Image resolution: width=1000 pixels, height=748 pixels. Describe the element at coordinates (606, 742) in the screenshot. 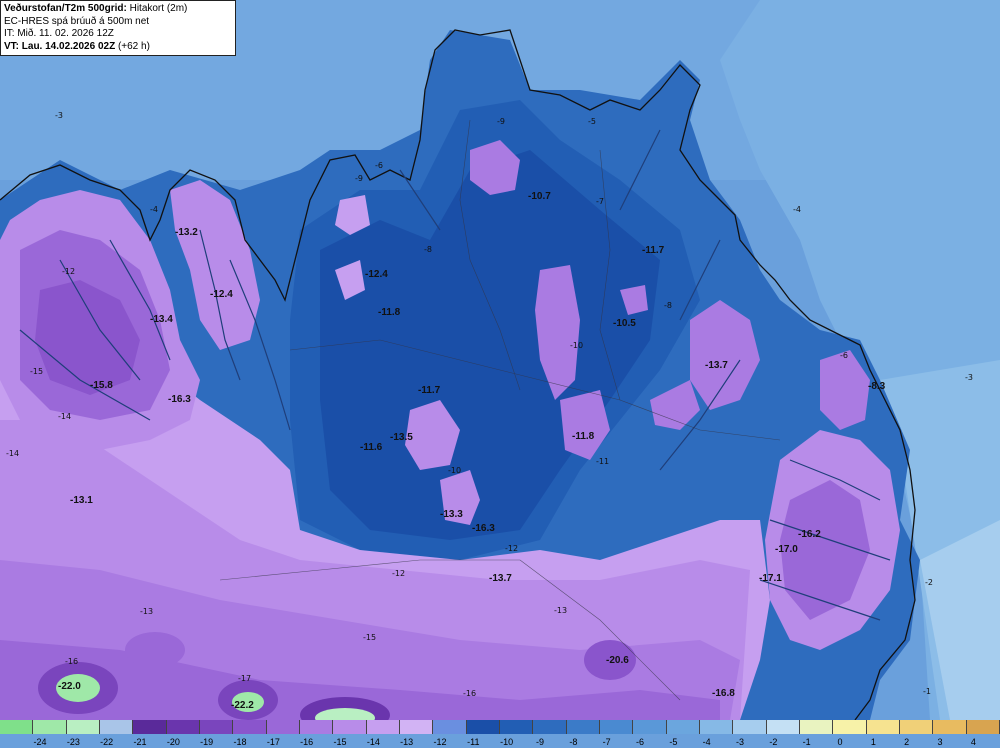

I see `legend-tick-label: -7` at that location.